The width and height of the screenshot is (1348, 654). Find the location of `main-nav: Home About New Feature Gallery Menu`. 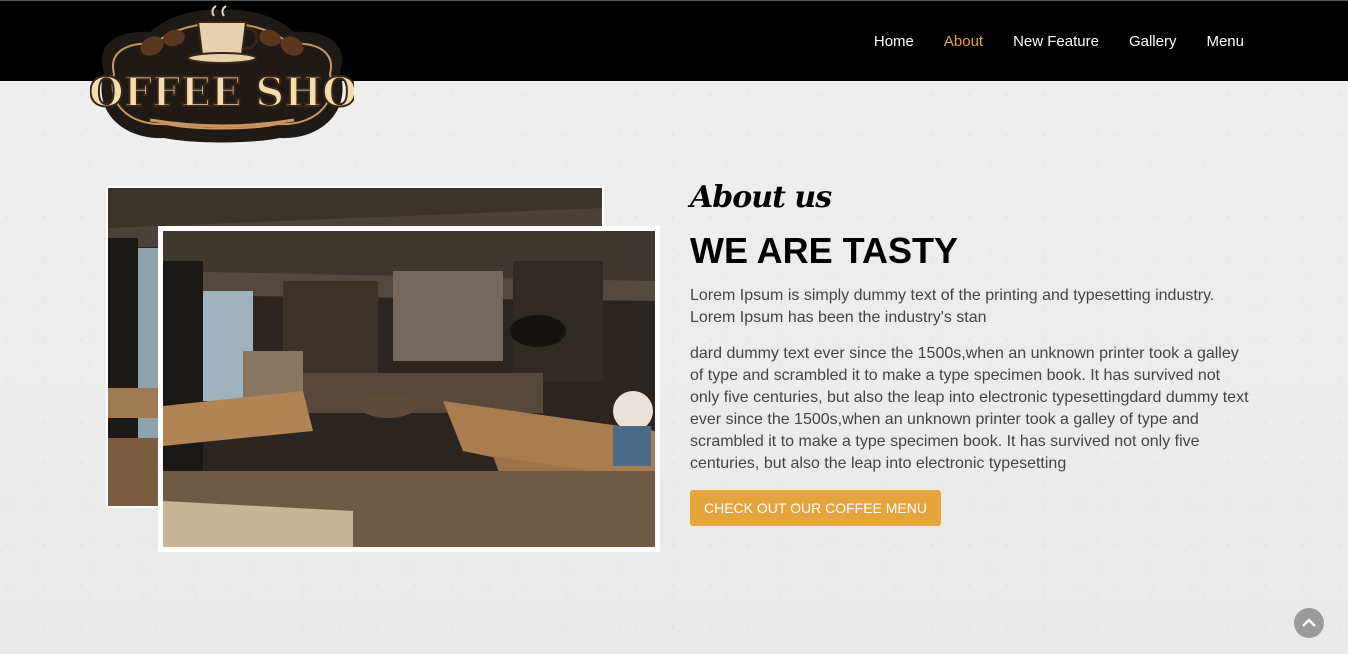

main-nav: Home About New Feature Gallery Menu is located at coordinates (1044, 41).